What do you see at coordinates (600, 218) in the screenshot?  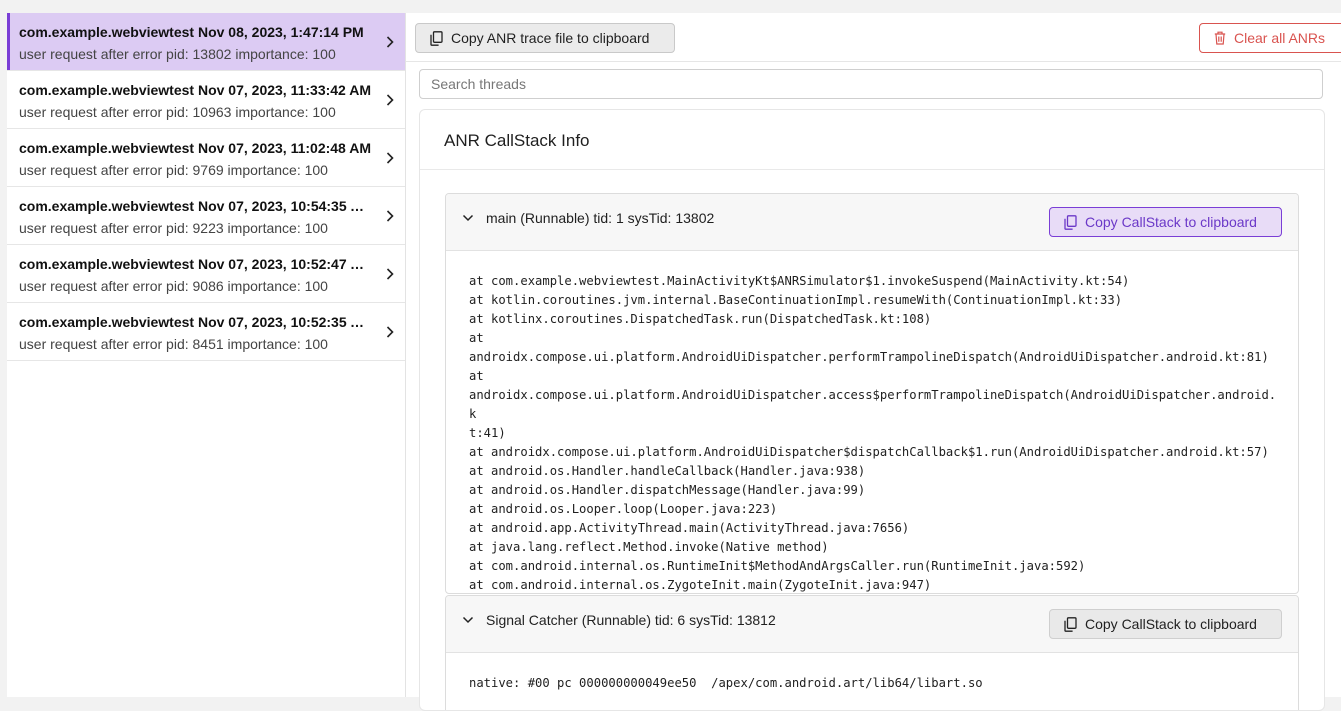 I see `thread-name: main (Runnable) tid: 1 sysTid: 13802` at bounding box center [600, 218].